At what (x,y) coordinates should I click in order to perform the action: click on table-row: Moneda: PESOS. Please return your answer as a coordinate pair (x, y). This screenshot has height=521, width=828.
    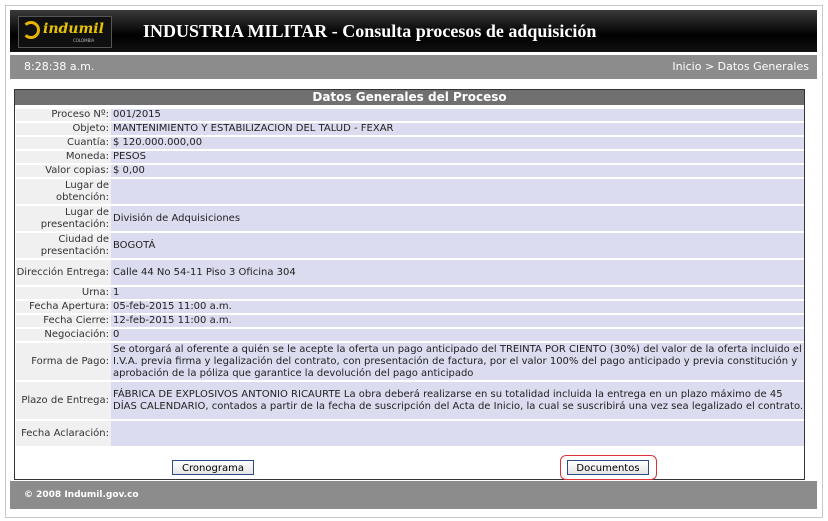
    Looking at the image, I should click on (410, 157).